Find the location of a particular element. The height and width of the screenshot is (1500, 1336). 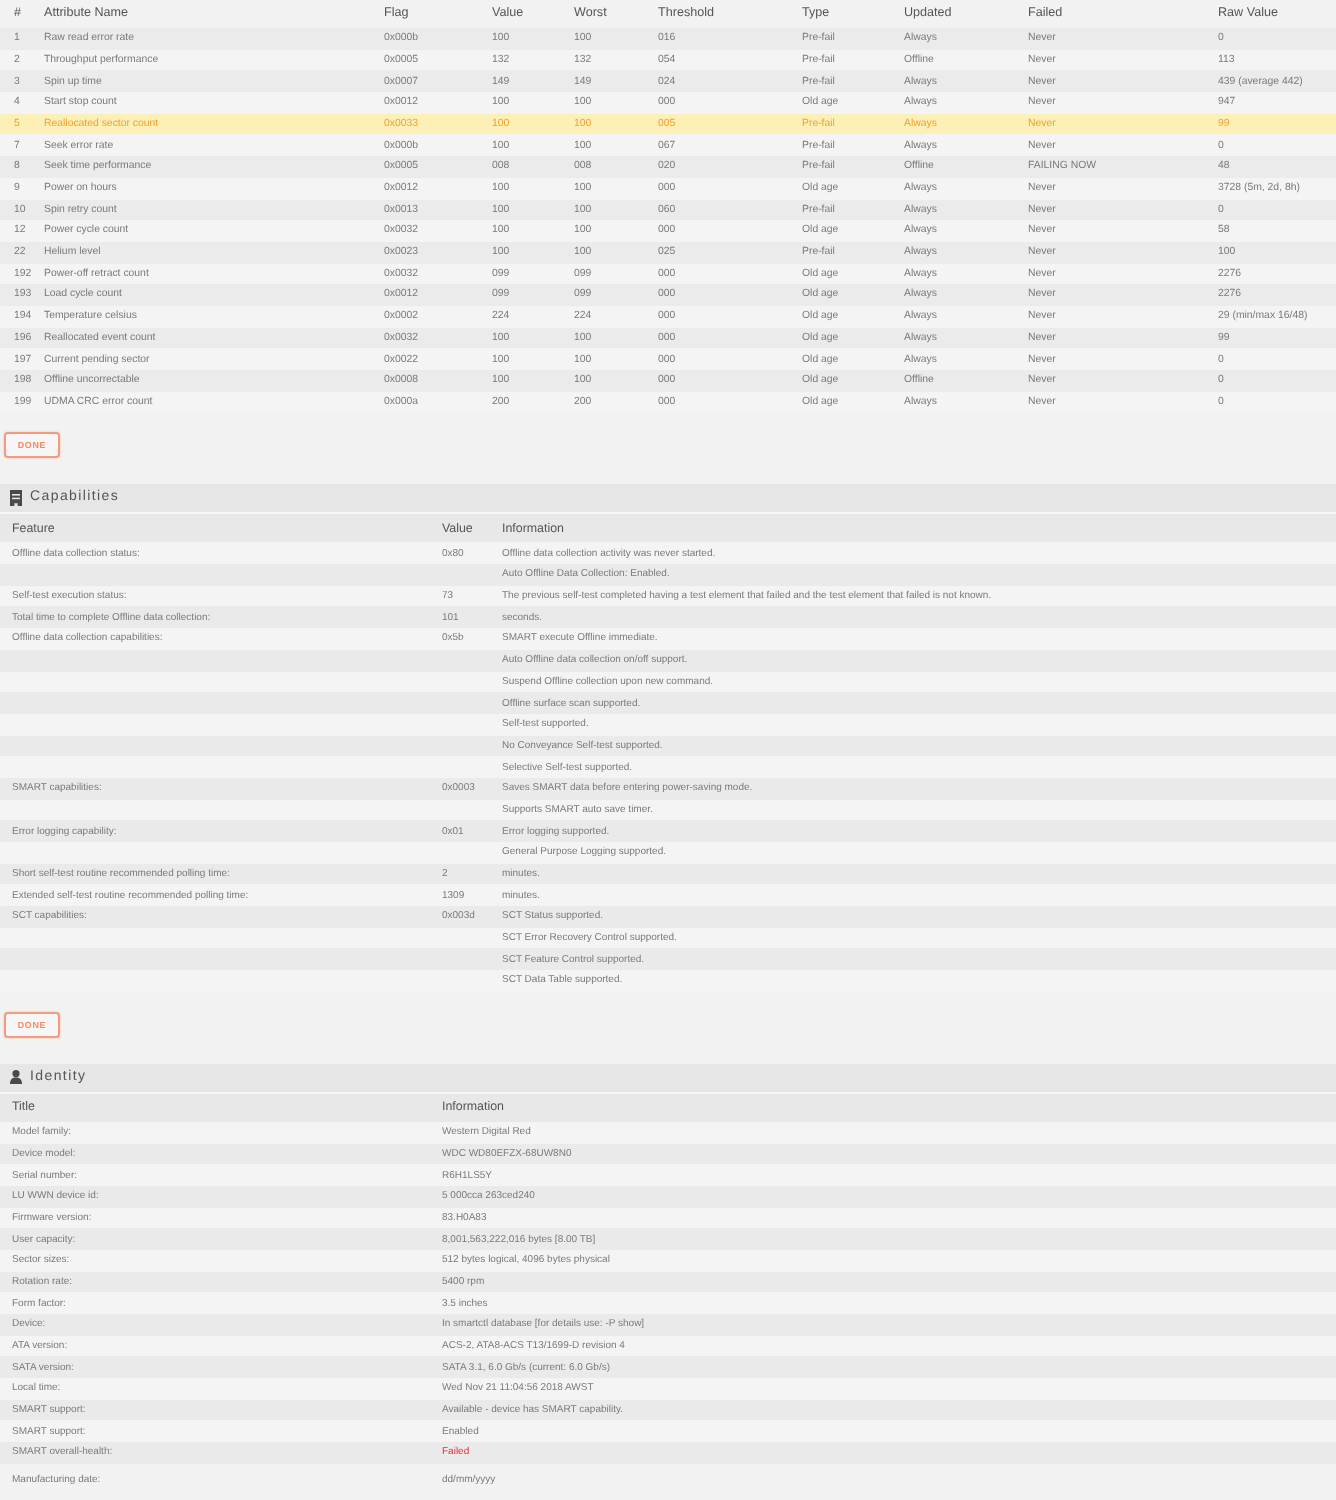

user-icon is located at coordinates (16, 1077).